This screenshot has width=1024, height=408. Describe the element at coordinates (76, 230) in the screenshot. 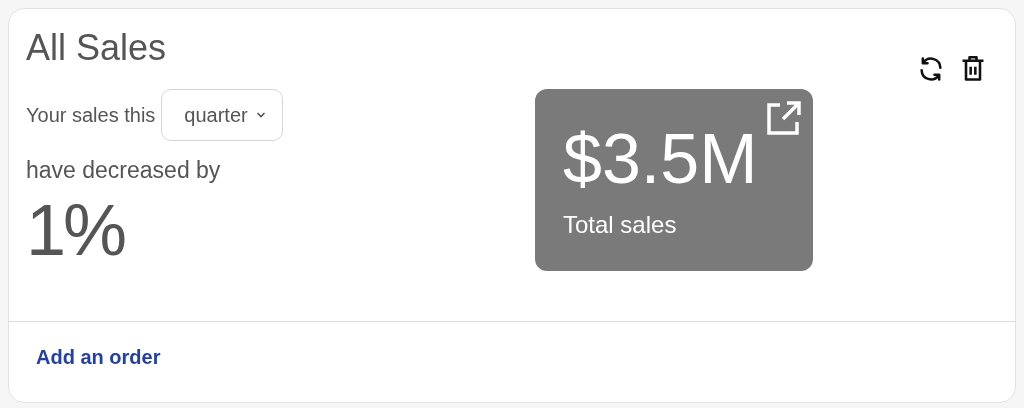

I see `change-value: 1%` at that location.